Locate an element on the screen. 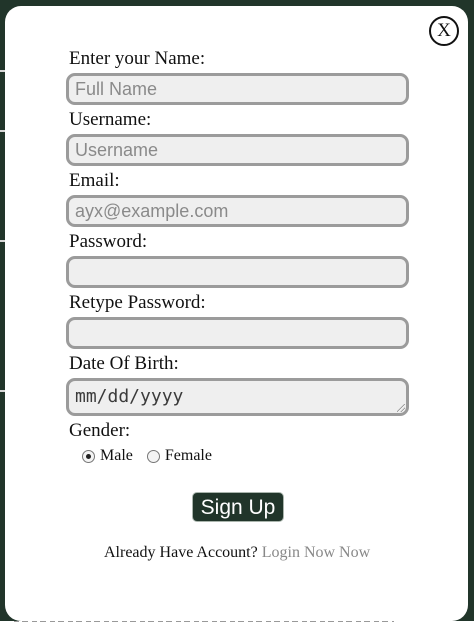  password-label: Password: is located at coordinates (108, 241).